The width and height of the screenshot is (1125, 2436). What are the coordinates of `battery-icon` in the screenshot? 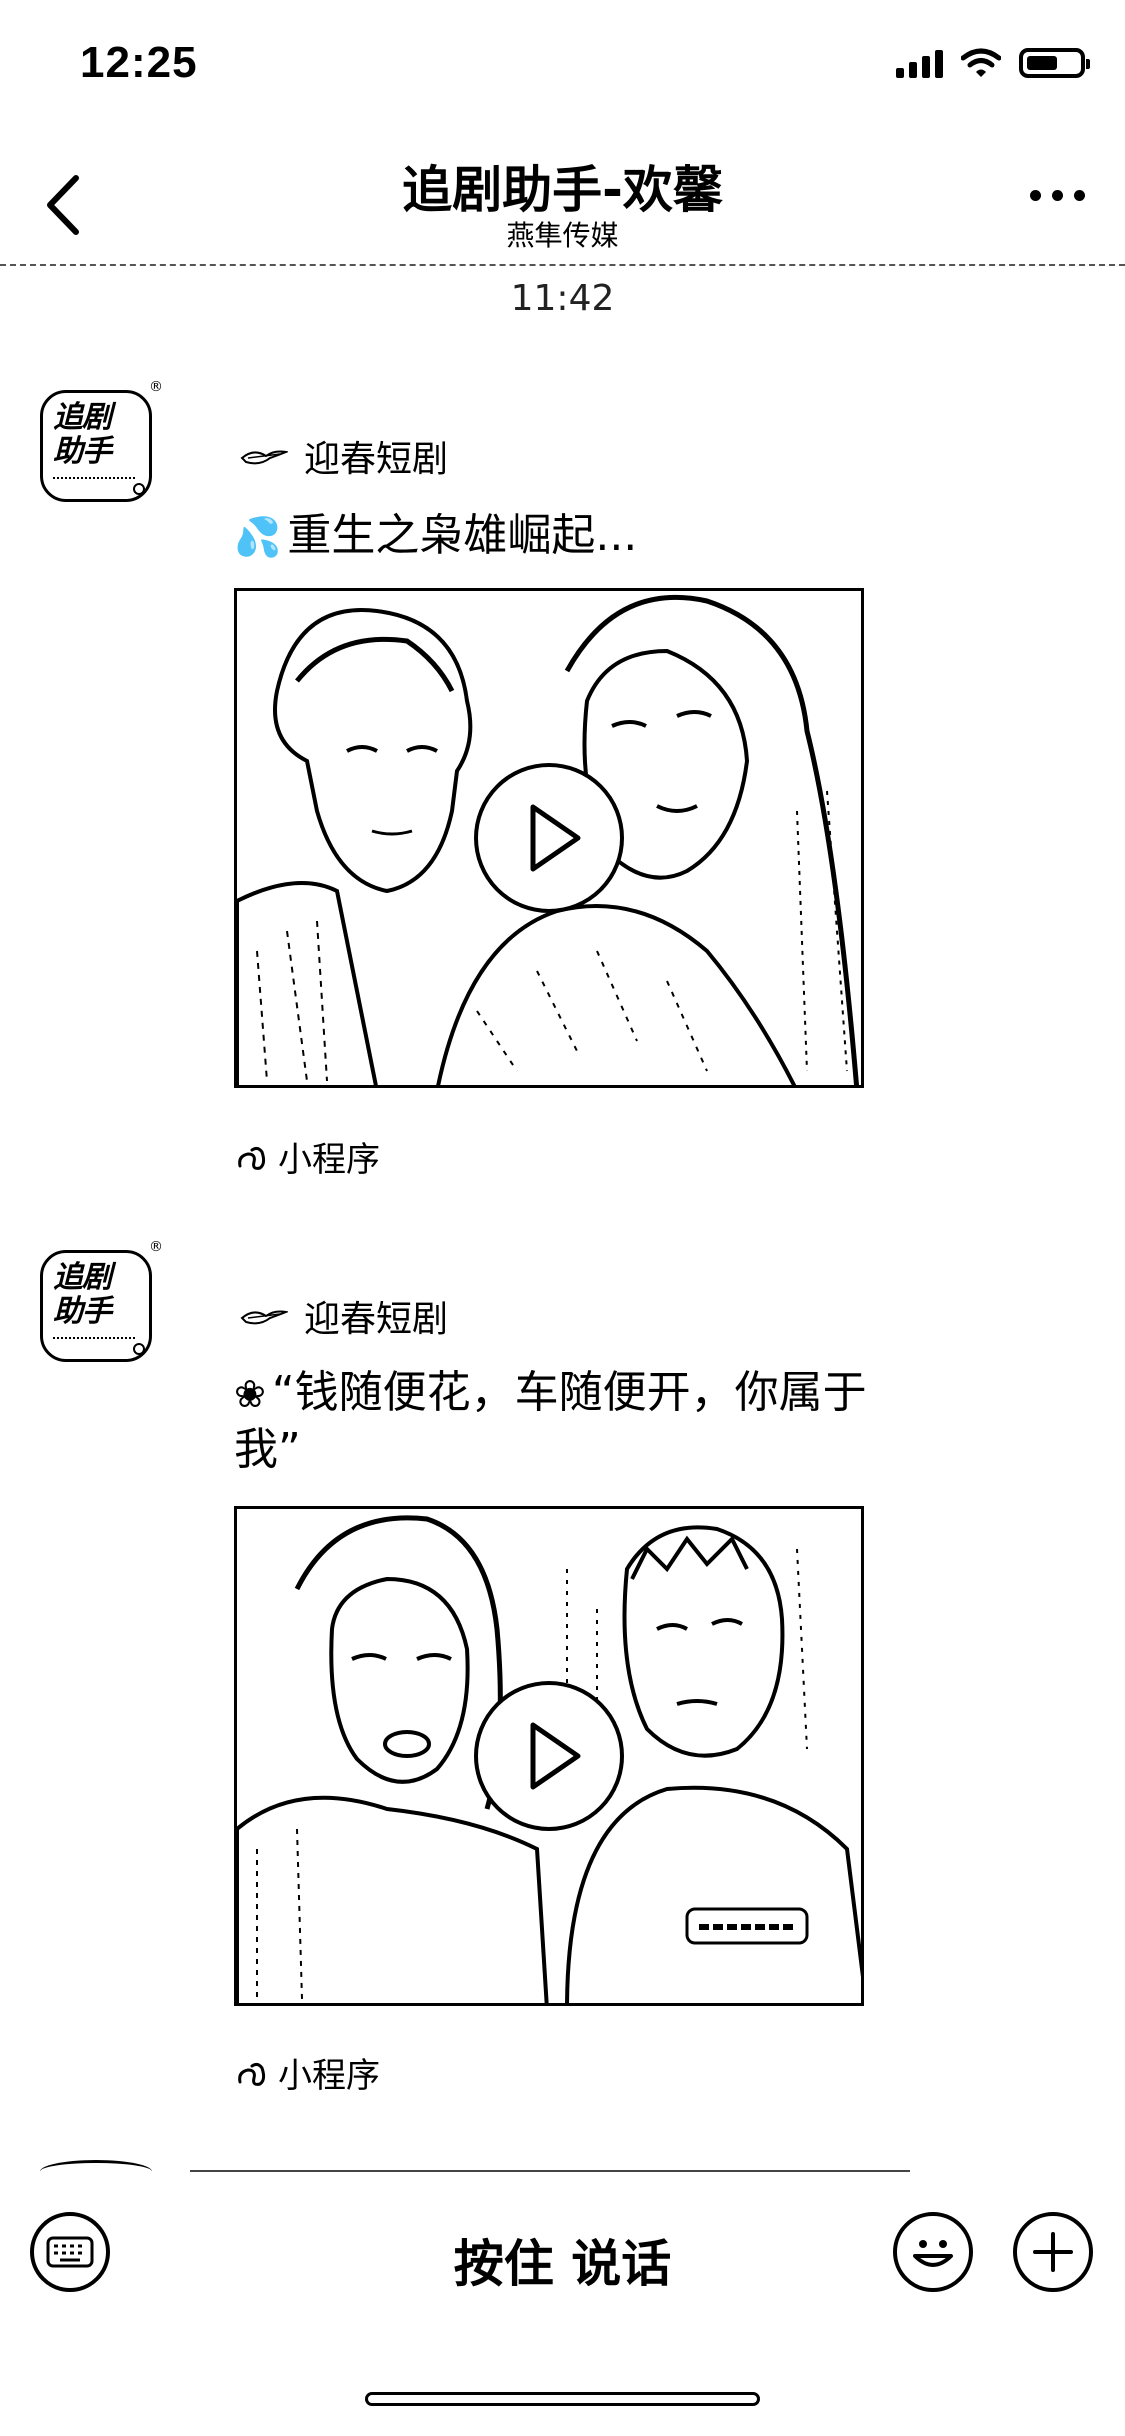 It's located at (1054, 63).